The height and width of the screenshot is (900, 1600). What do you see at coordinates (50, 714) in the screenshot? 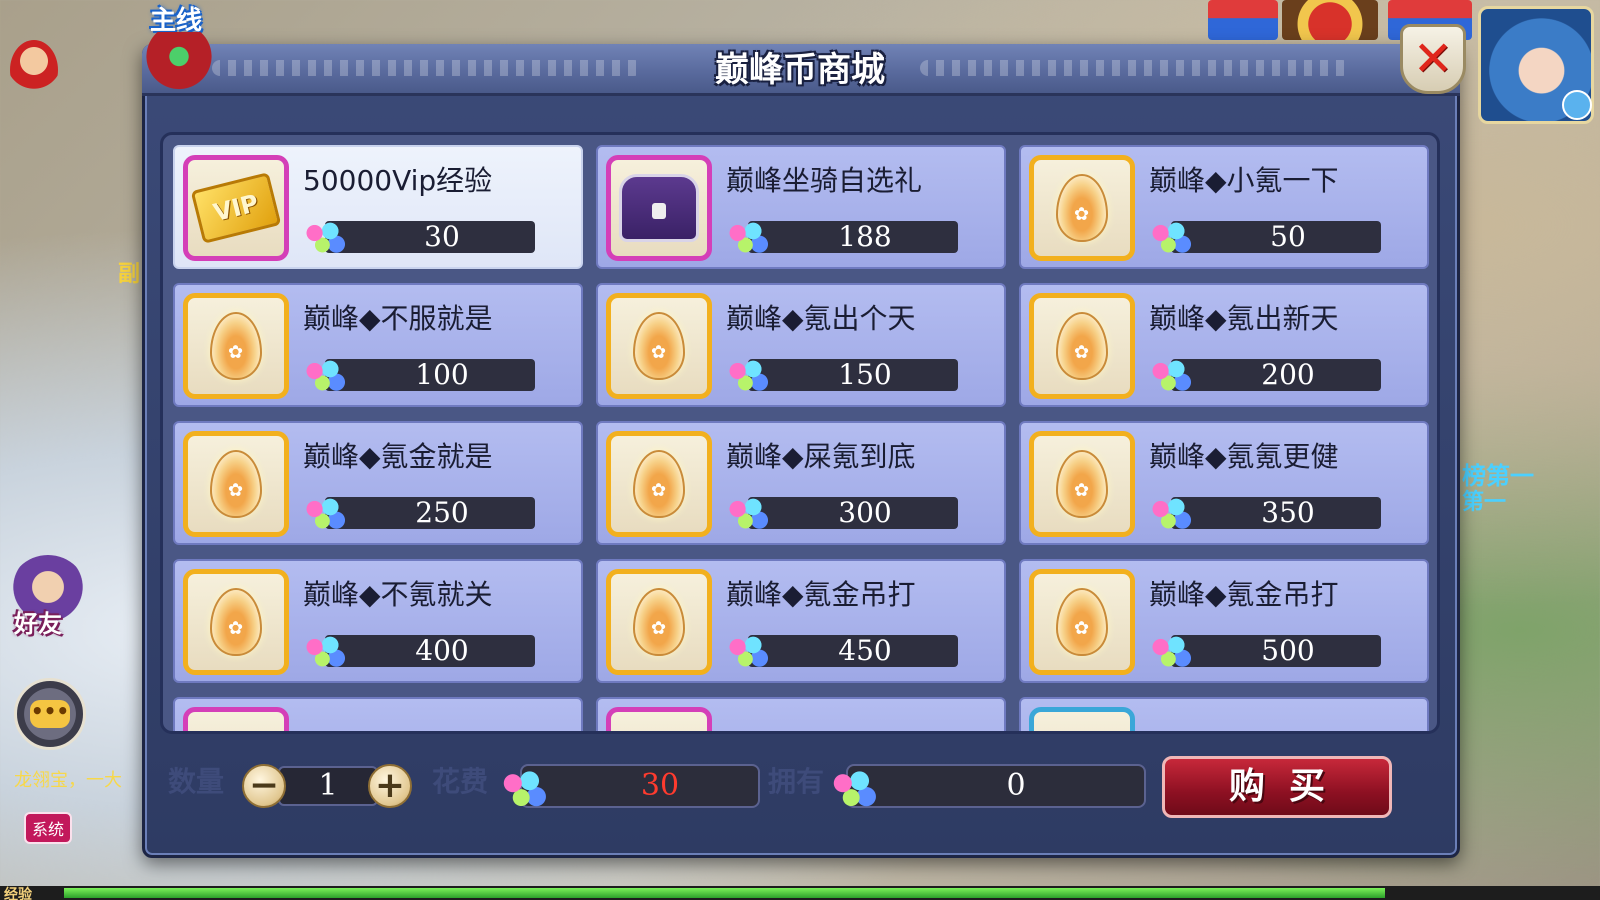
I see `chat-button: •••` at bounding box center [50, 714].